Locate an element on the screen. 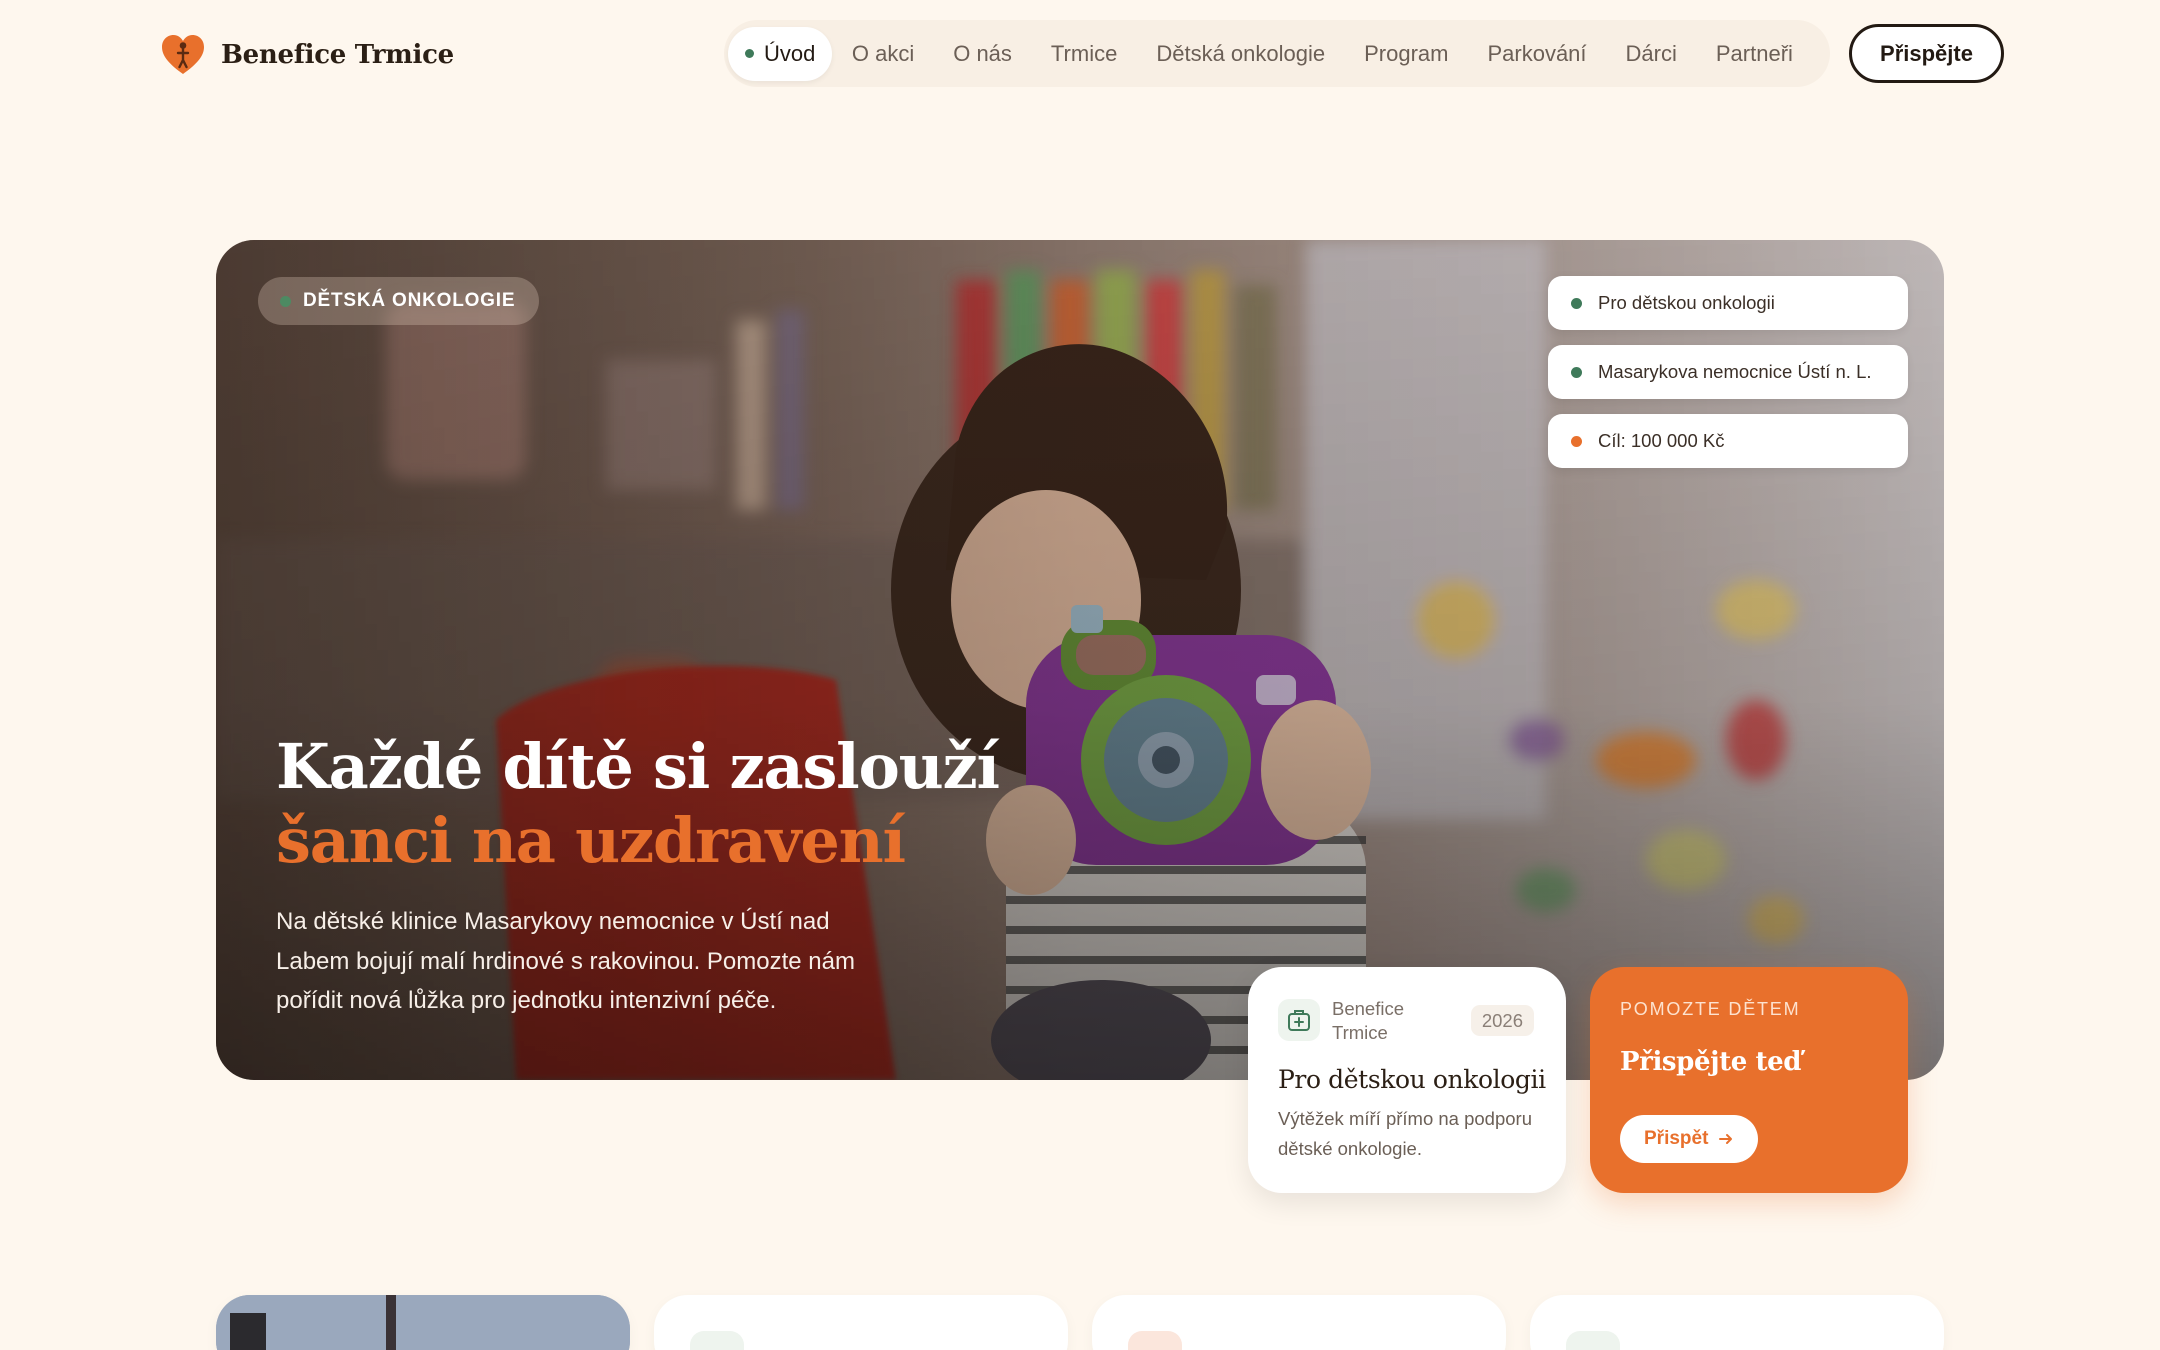 The image size is (2160, 1350). category-badge: DĚTSKÁ ONKOLOGIE is located at coordinates (399, 301).